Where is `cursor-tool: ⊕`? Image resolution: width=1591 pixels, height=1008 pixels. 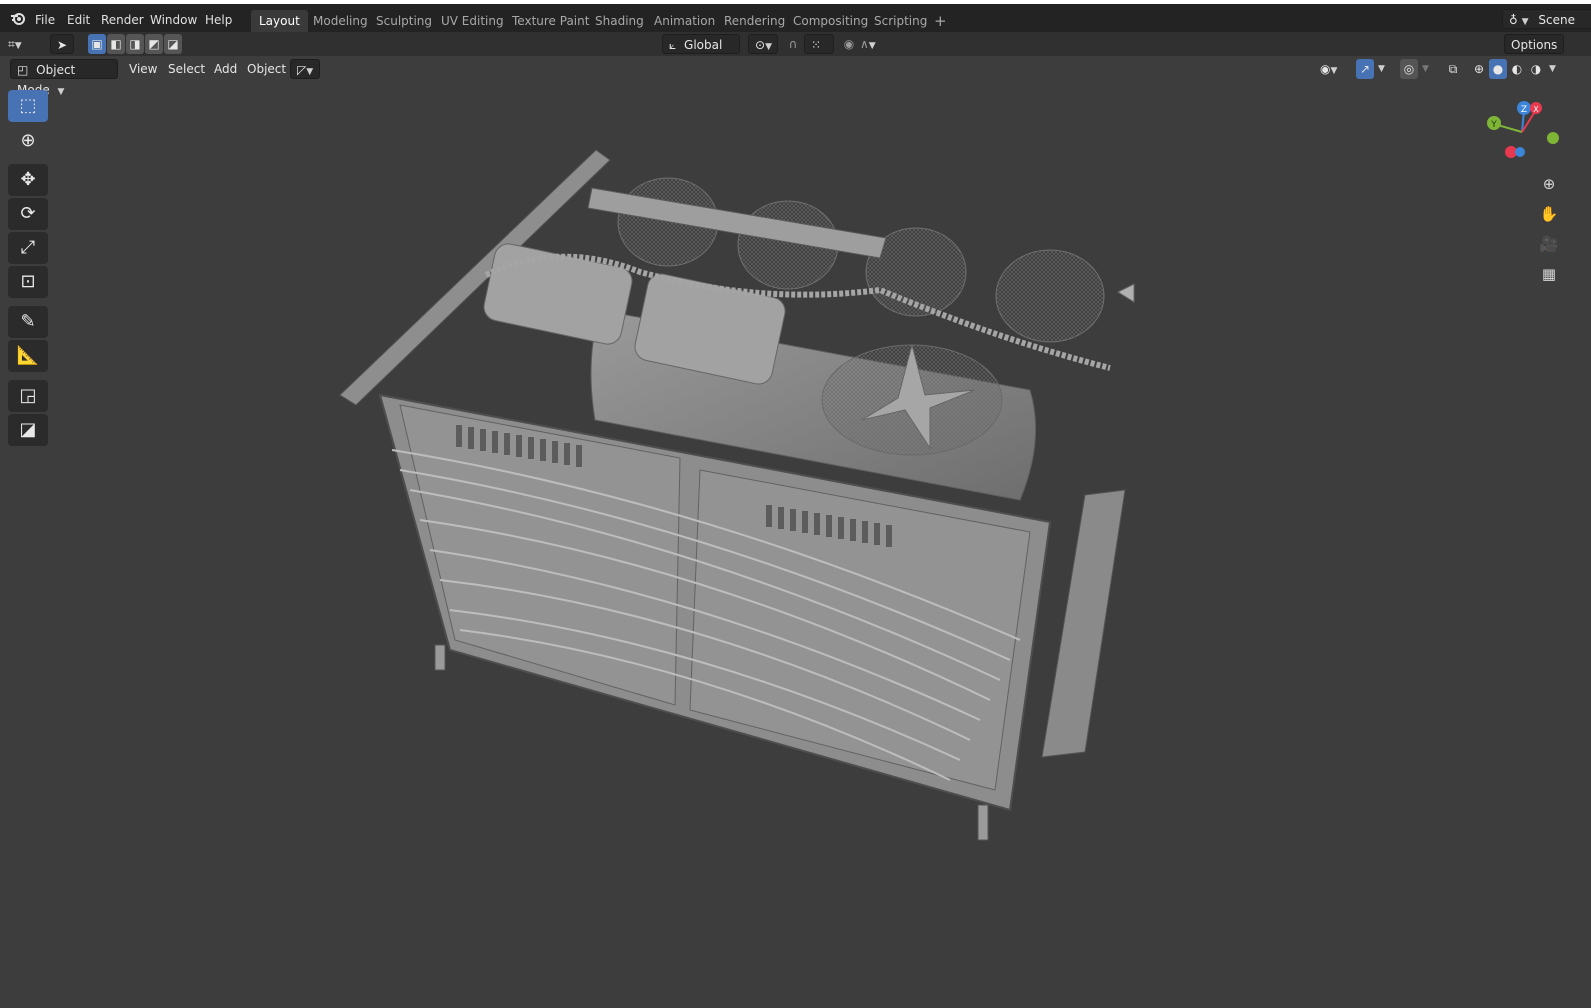 cursor-tool: ⊕ is located at coordinates (28, 141).